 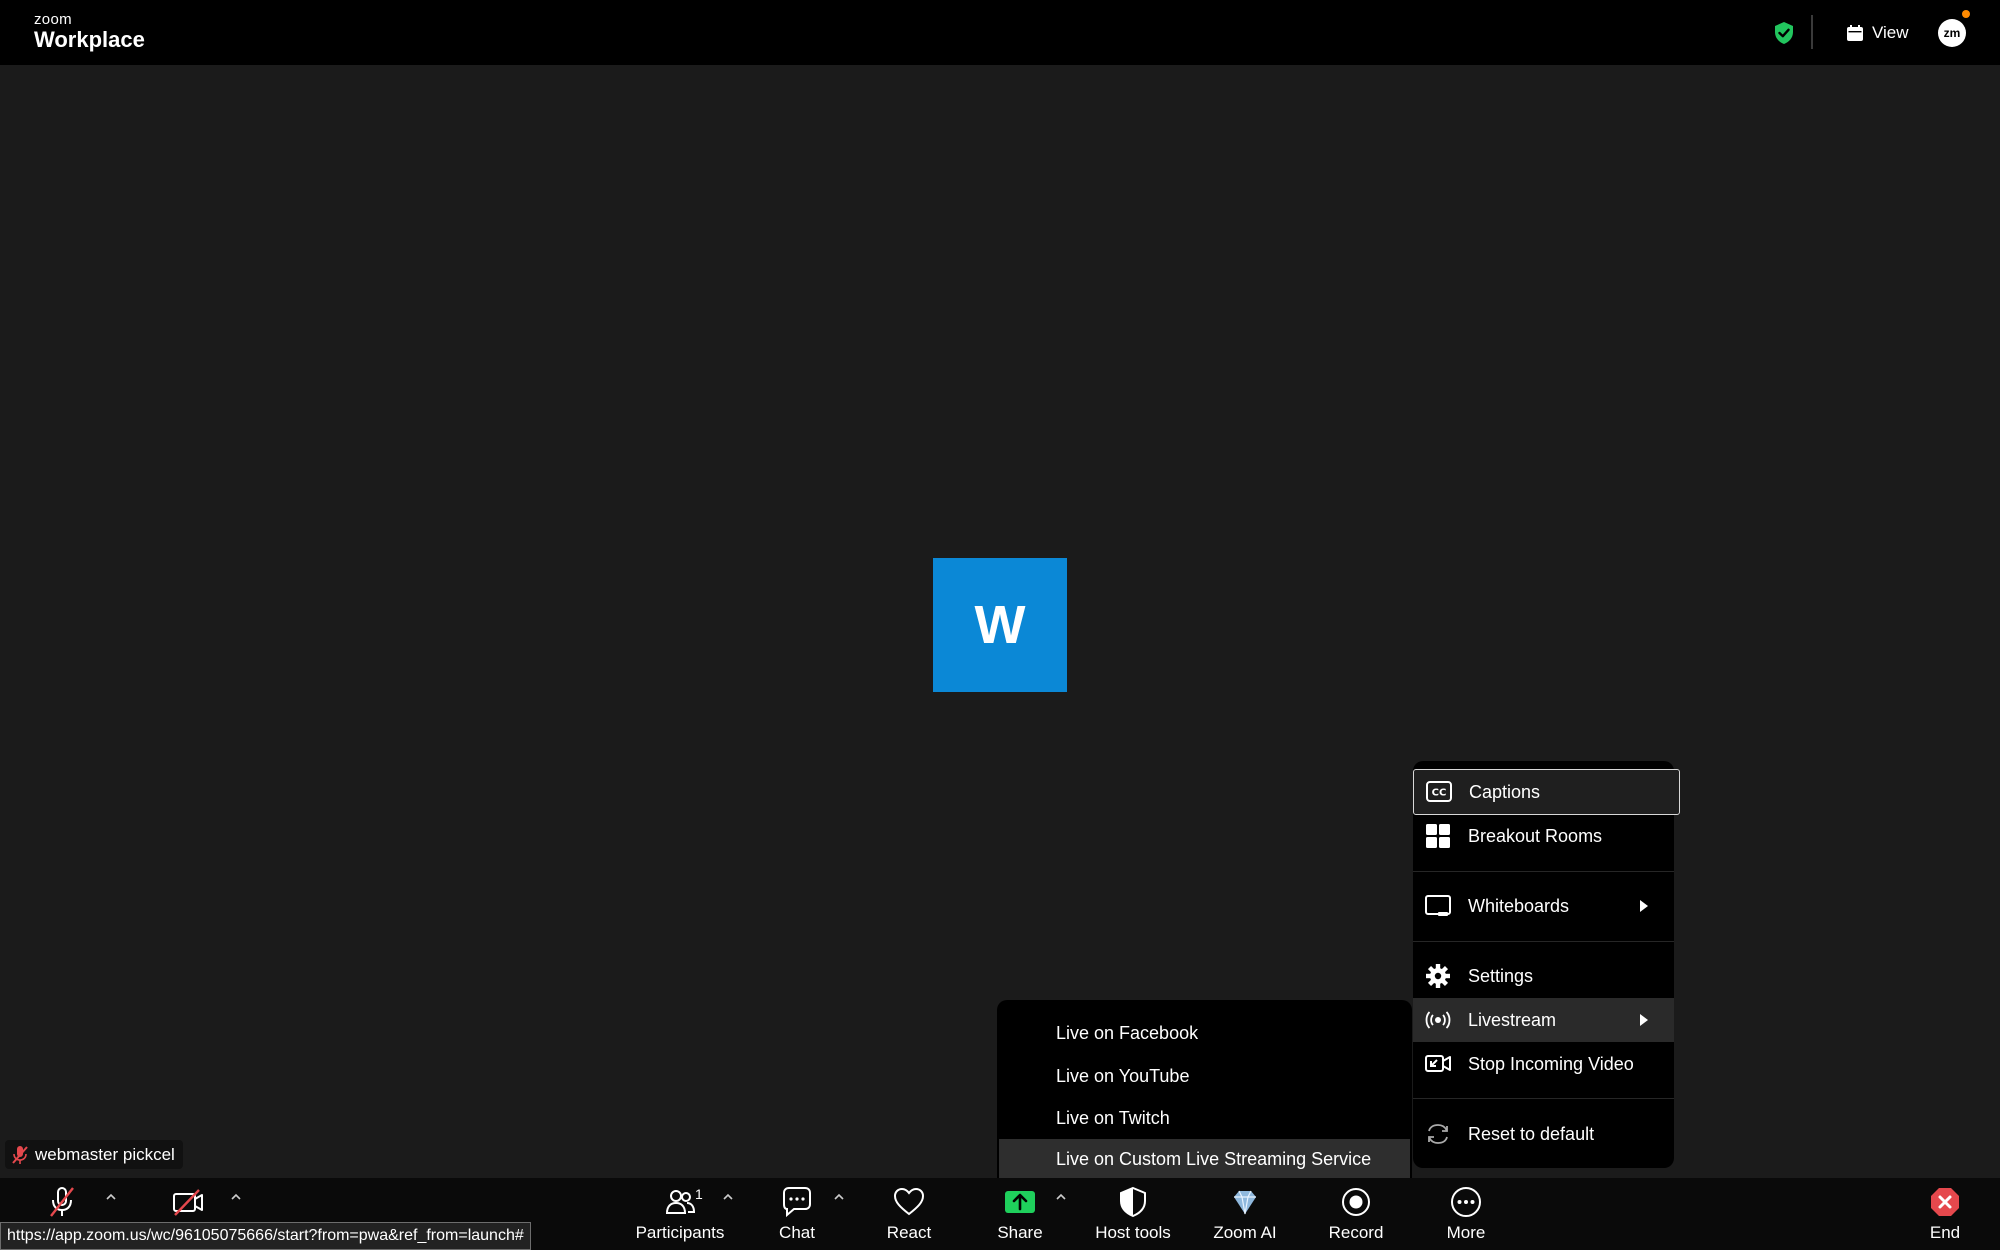 What do you see at coordinates (1356, 1202) in the screenshot?
I see `record-icon` at bounding box center [1356, 1202].